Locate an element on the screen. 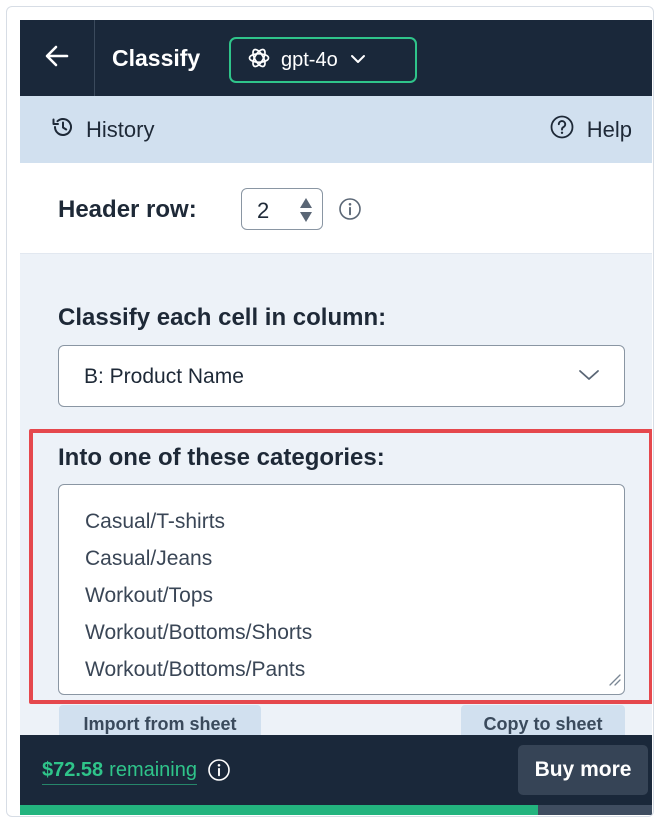  balance-display: $72.58 remaining is located at coordinates (136, 770).